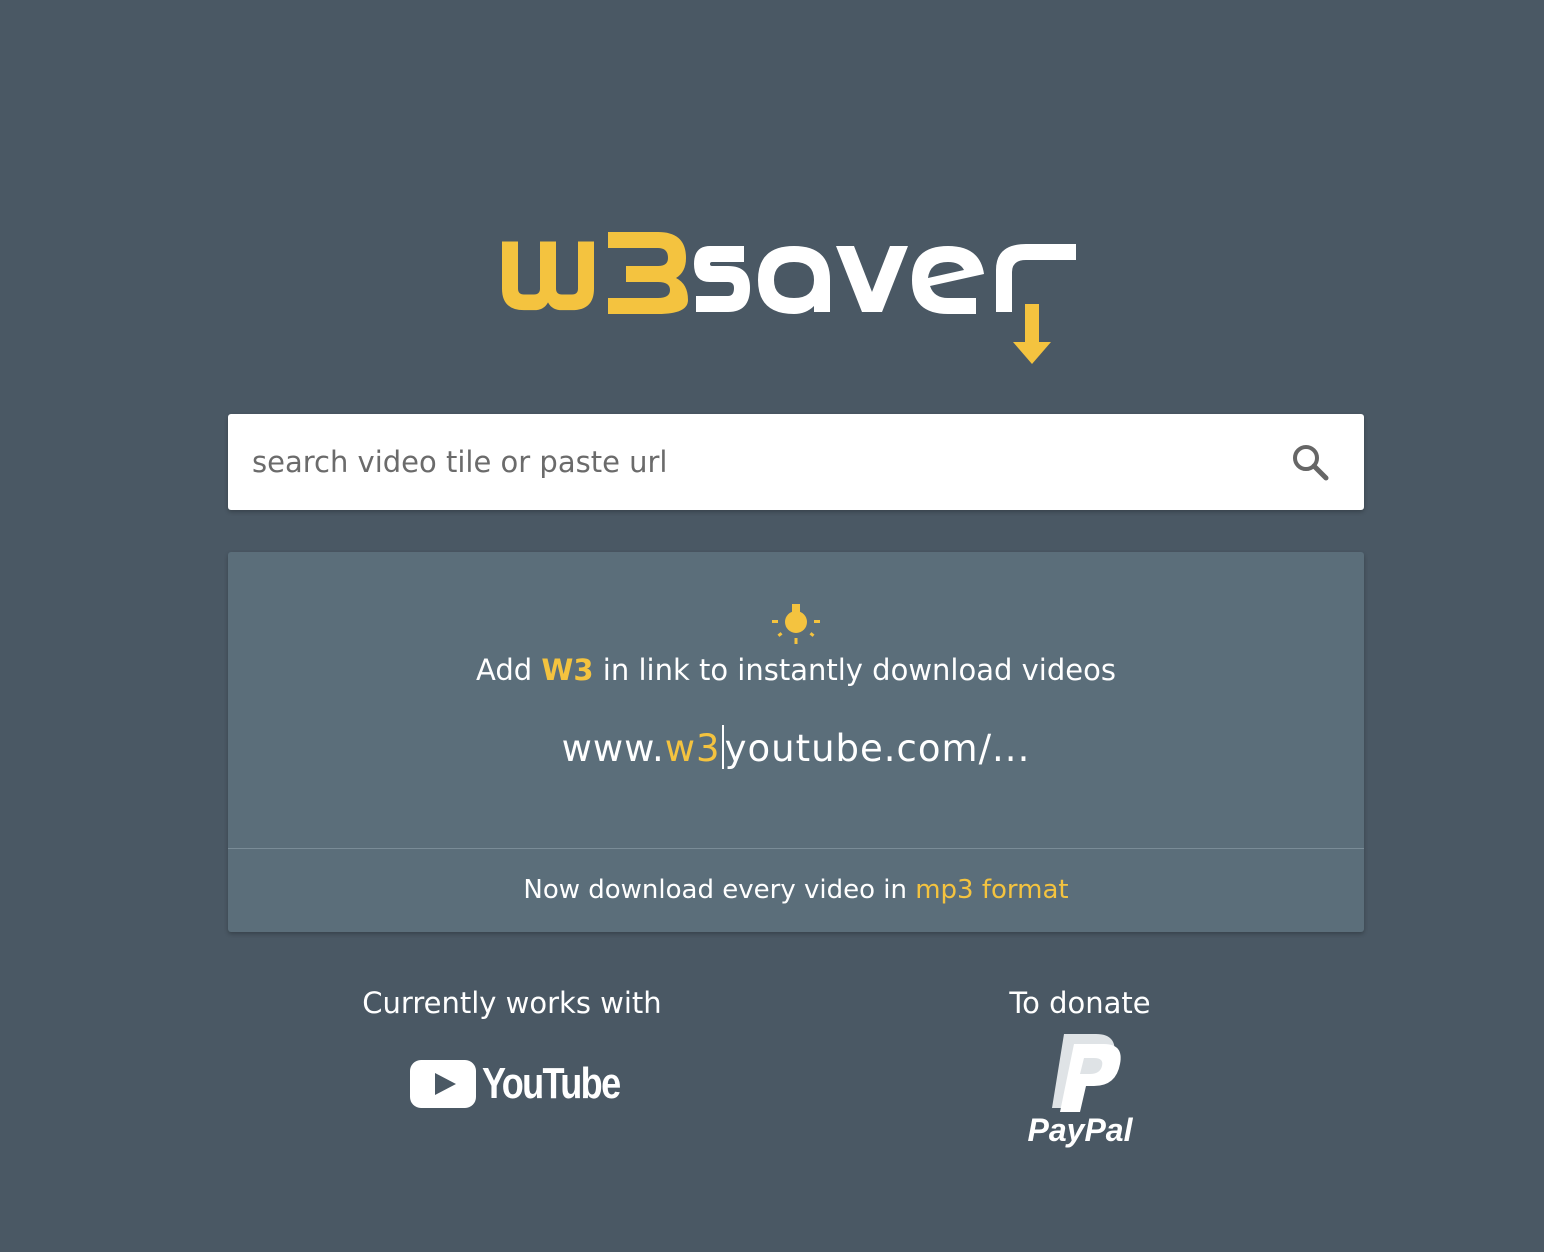 This screenshot has width=1544, height=1252. I want to click on example-url-prefix: www., so click(613, 748).